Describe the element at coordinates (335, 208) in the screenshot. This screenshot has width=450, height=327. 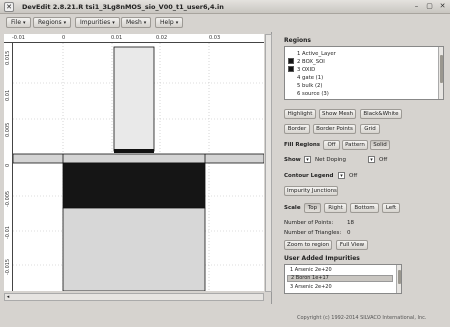
I see `scale-right-button: Right` at that location.